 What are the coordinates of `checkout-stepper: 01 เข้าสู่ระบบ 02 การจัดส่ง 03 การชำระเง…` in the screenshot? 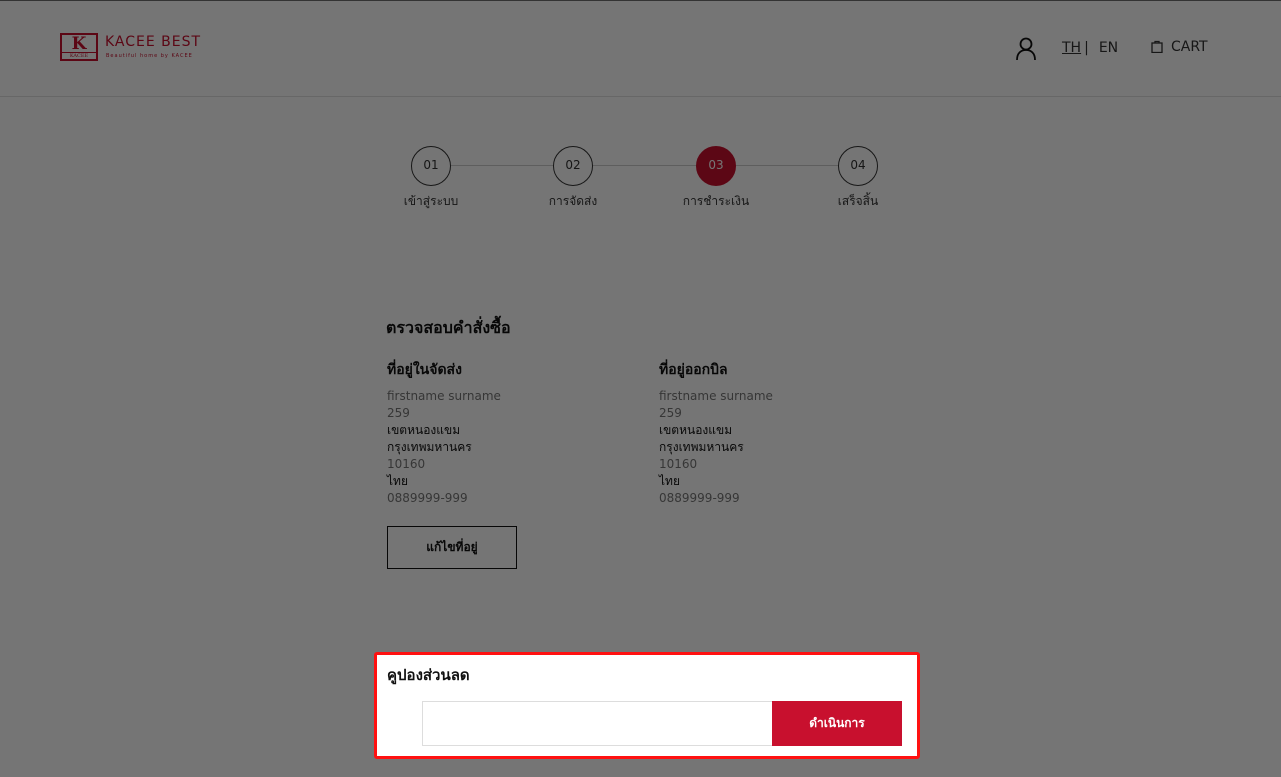 It's located at (645, 181).